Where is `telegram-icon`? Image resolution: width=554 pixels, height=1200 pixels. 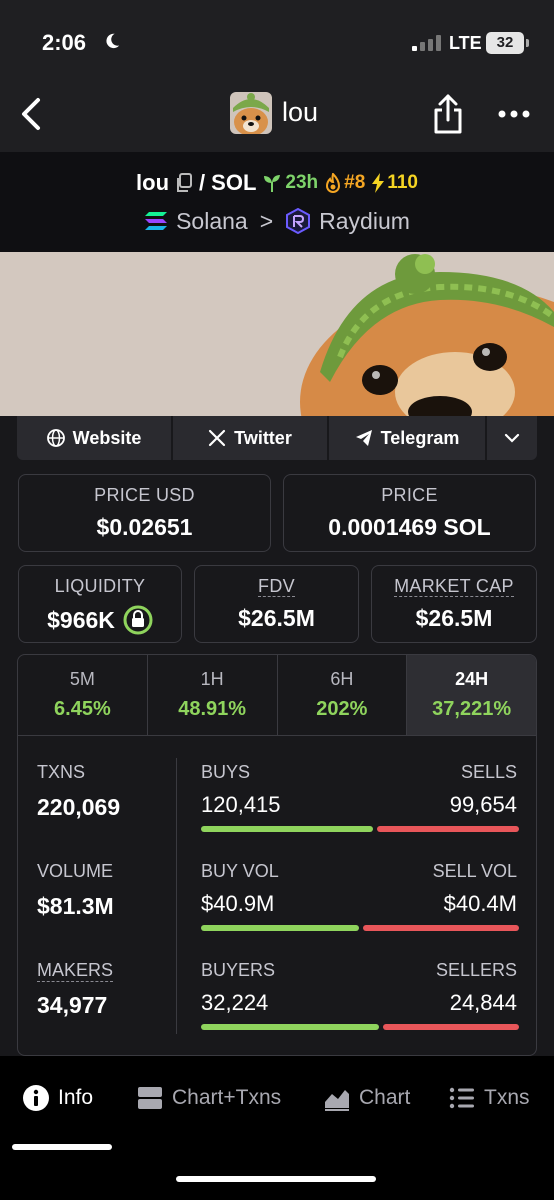
telegram-icon is located at coordinates (363, 438).